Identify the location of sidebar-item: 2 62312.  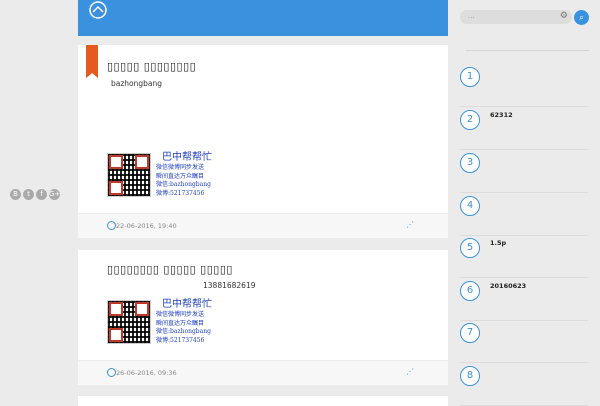
(524, 128).